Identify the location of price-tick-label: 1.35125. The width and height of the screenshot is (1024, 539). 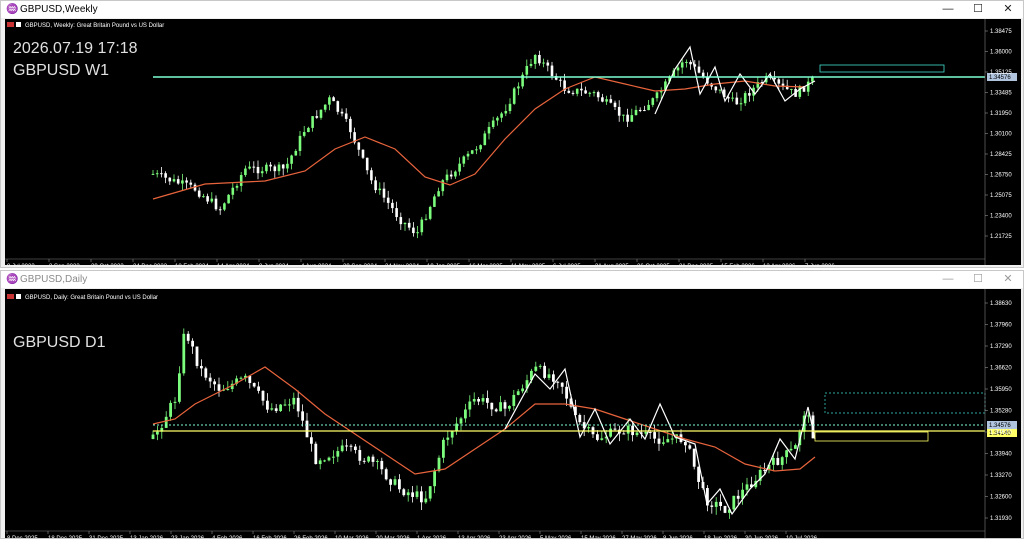
(1001, 73).